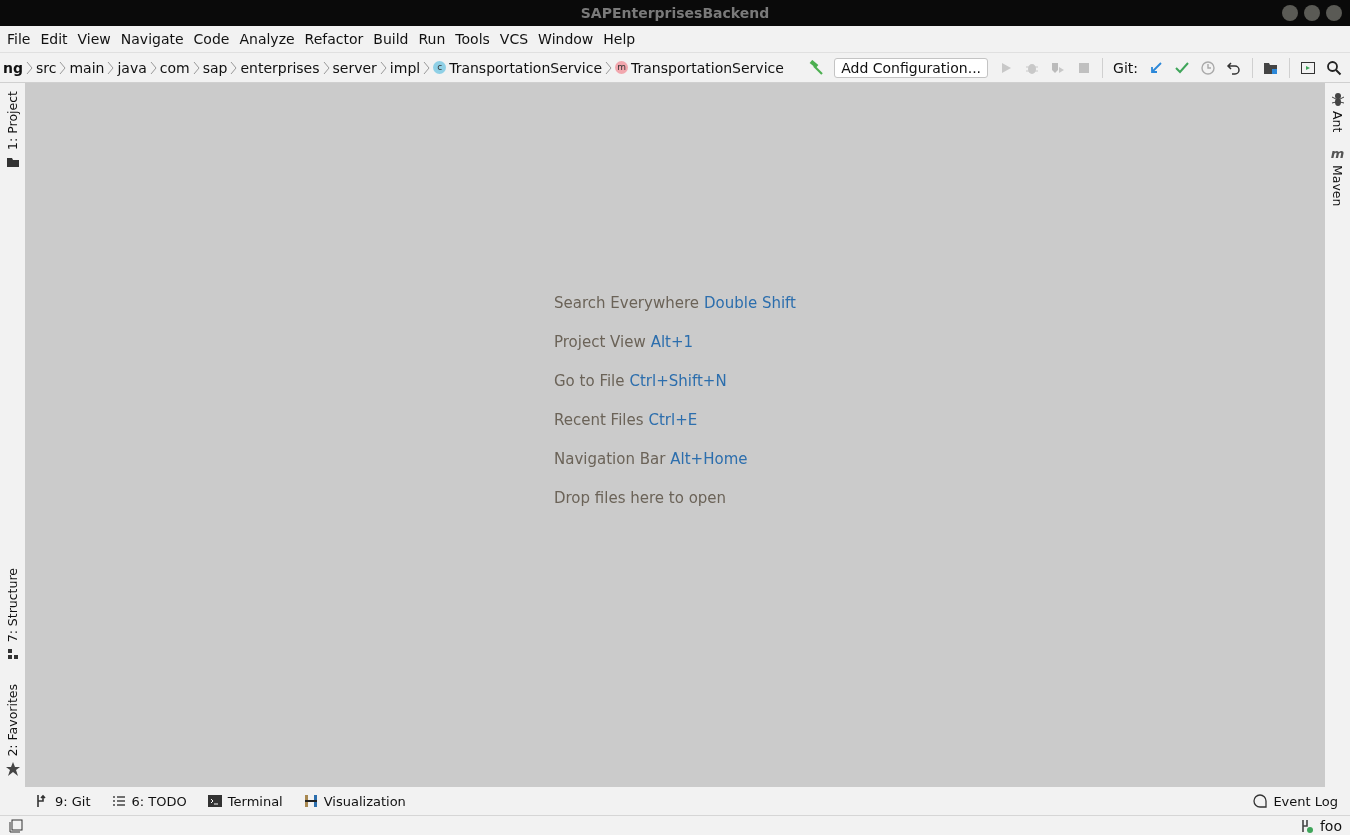  What do you see at coordinates (62, 801) in the screenshot?
I see `tool-window-tab: 9: Git` at bounding box center [62, 801].